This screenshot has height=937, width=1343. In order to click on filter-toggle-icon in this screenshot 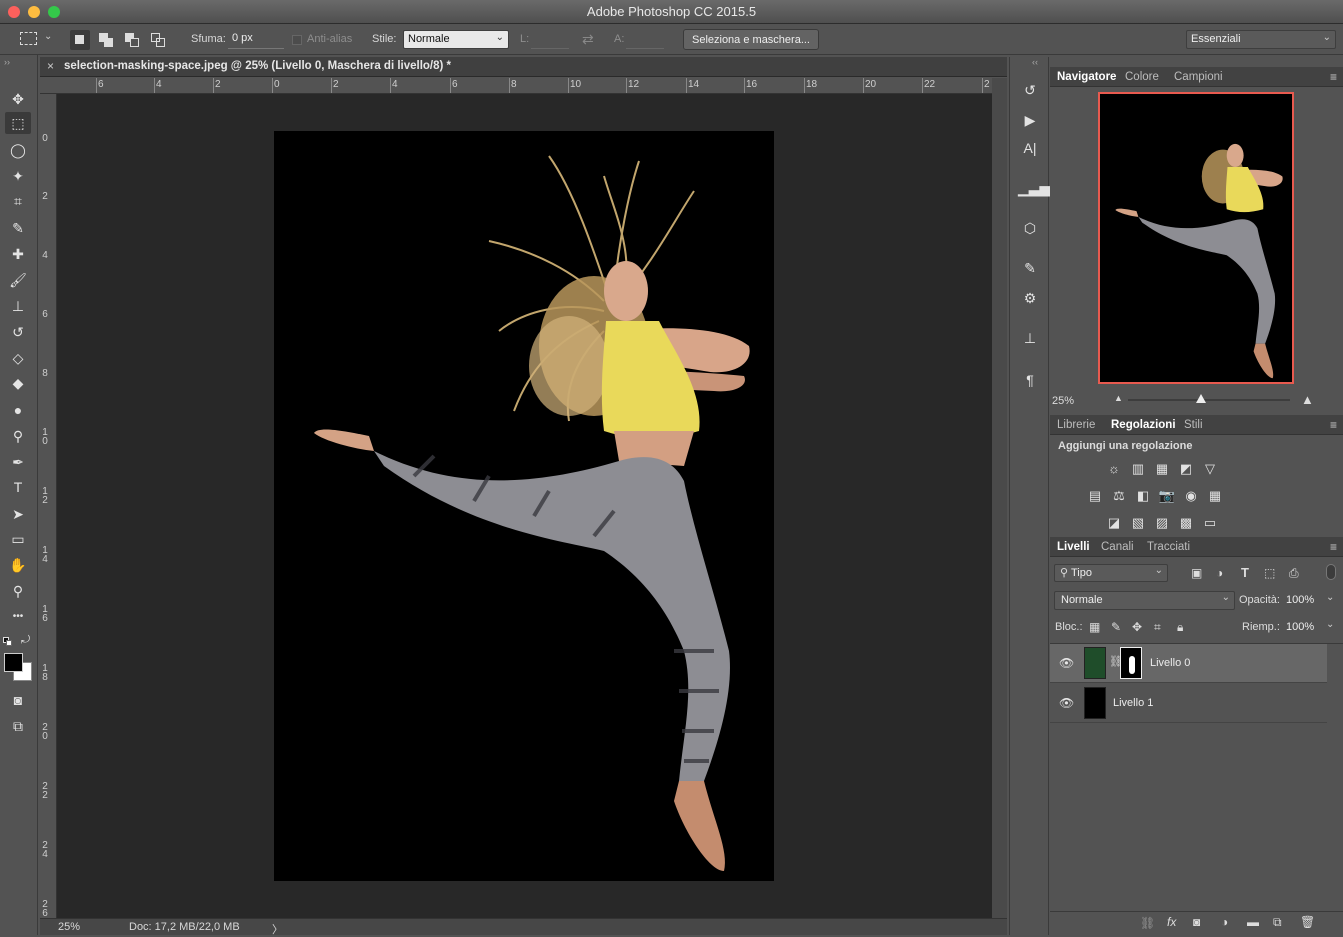, I will do `click(1331, 572)`.